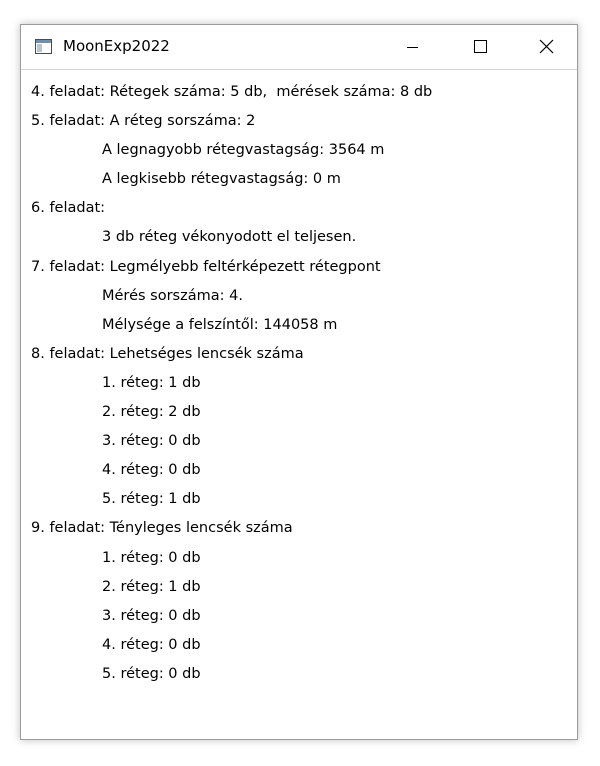  Describe the element at coordinates (547, 47) in the screenshot. I see `close-button` at that location.